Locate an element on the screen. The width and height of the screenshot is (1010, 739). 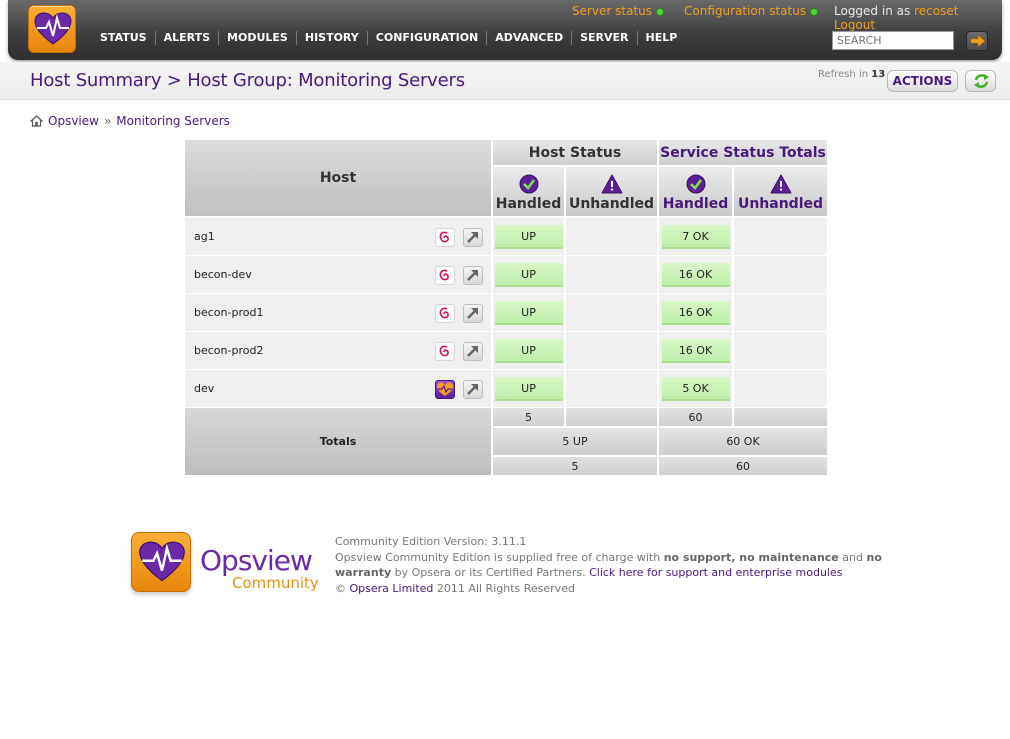
opsview-community-logo: Opsview Community is located at coordinates (224, 565).